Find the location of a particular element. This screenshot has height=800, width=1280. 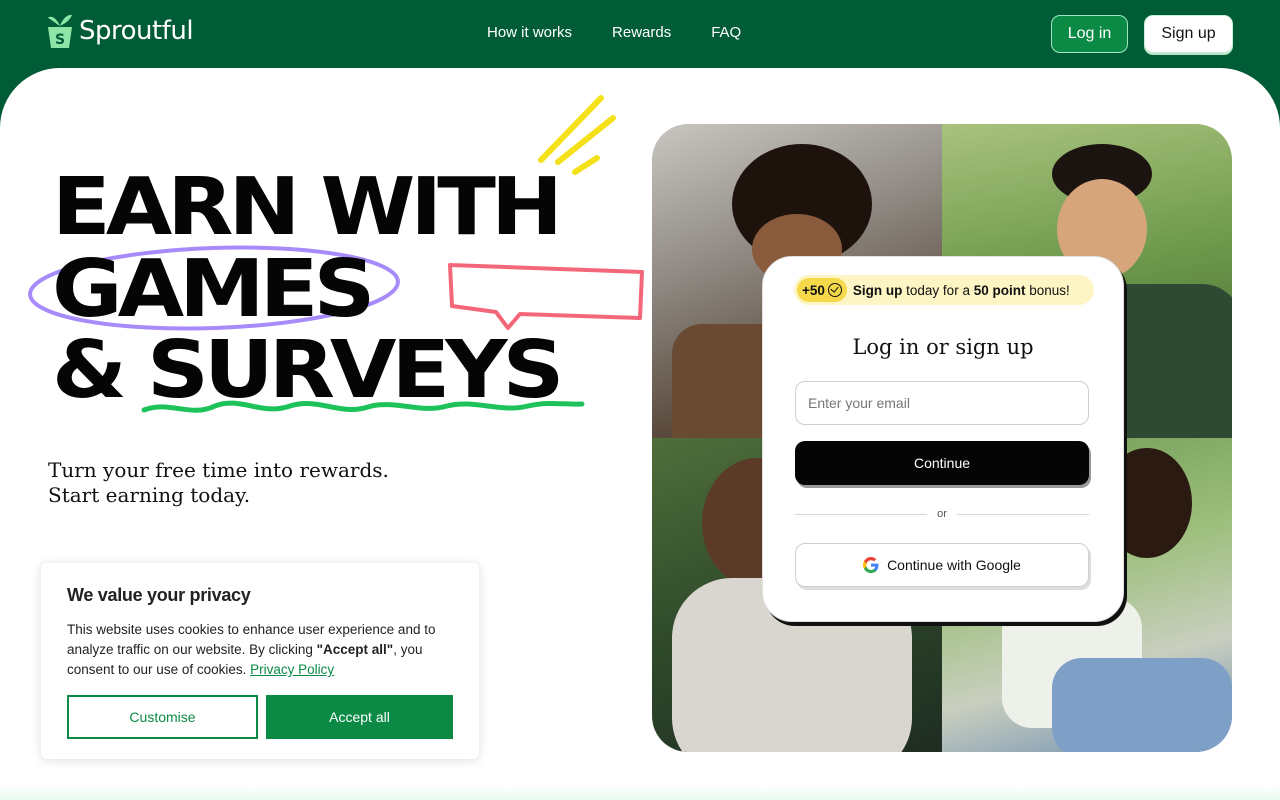

brand-logo: S Sproutful is located at coordinates (120, 31).